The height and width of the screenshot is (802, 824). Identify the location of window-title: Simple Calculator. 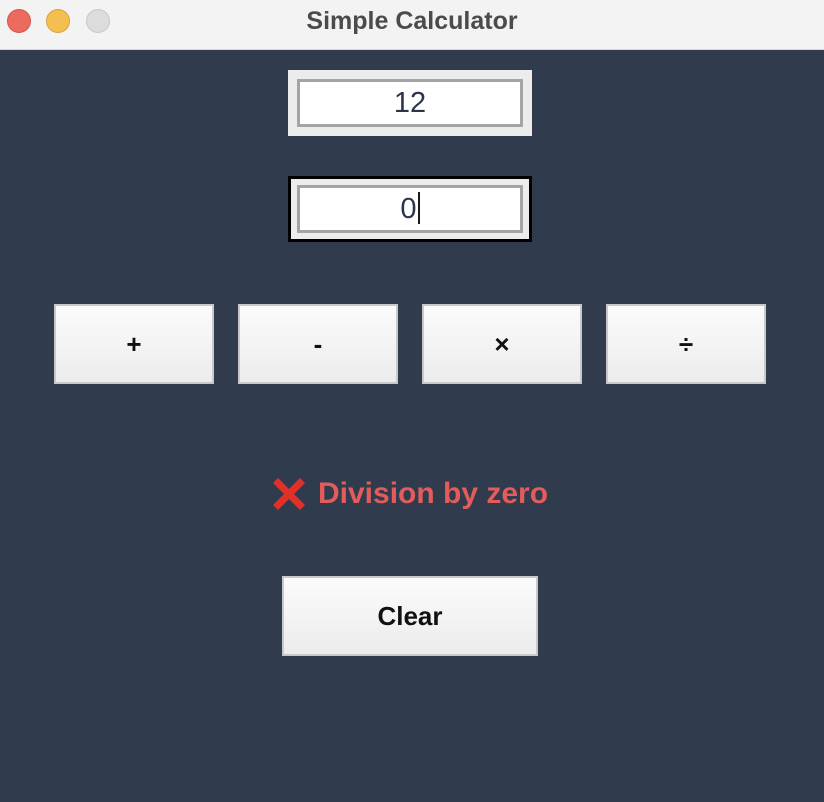
(412, 21).